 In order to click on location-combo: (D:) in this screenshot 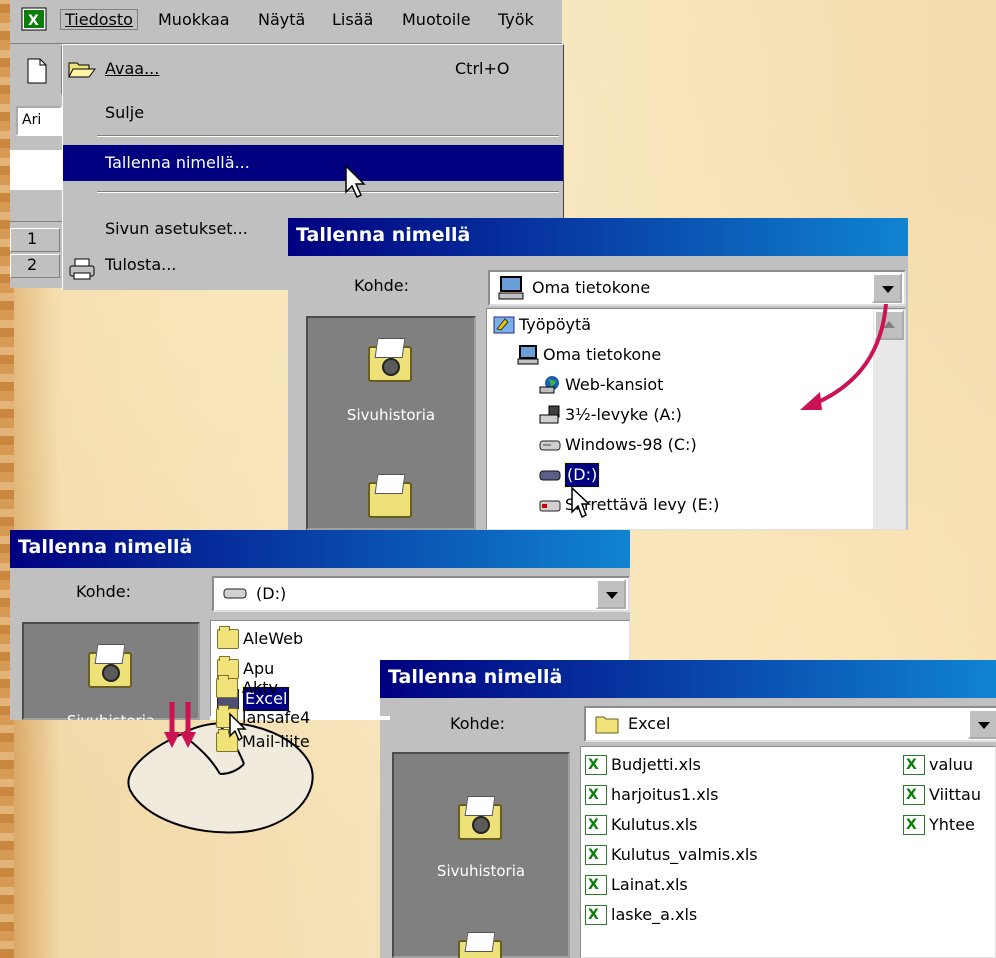, I will do `click(421, 594)`.